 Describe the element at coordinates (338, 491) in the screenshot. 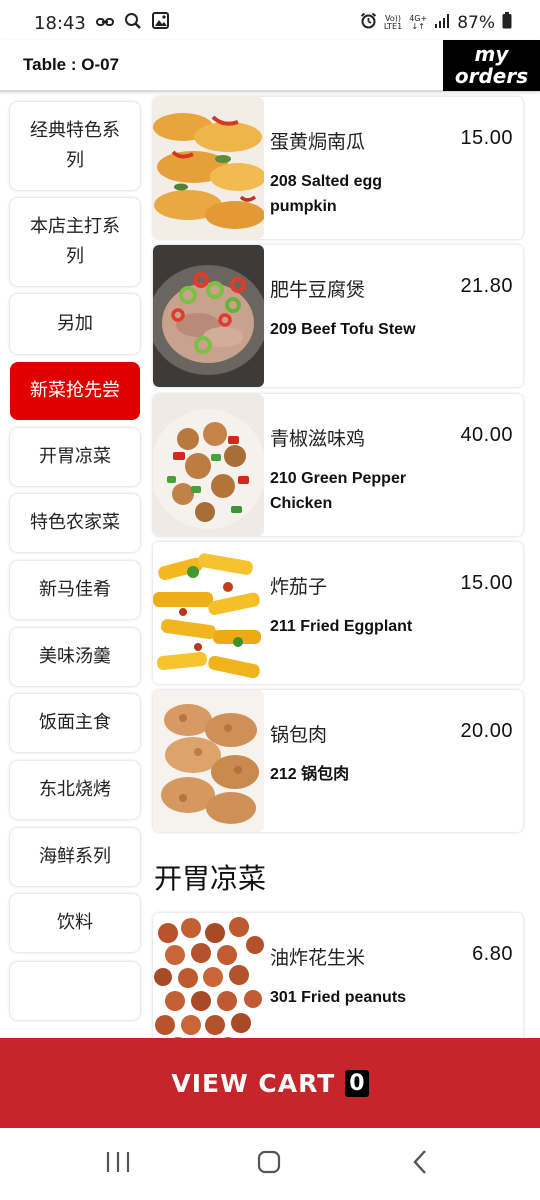

I see `dish-name-en: 210 Green Pepper Chicken` at that location.